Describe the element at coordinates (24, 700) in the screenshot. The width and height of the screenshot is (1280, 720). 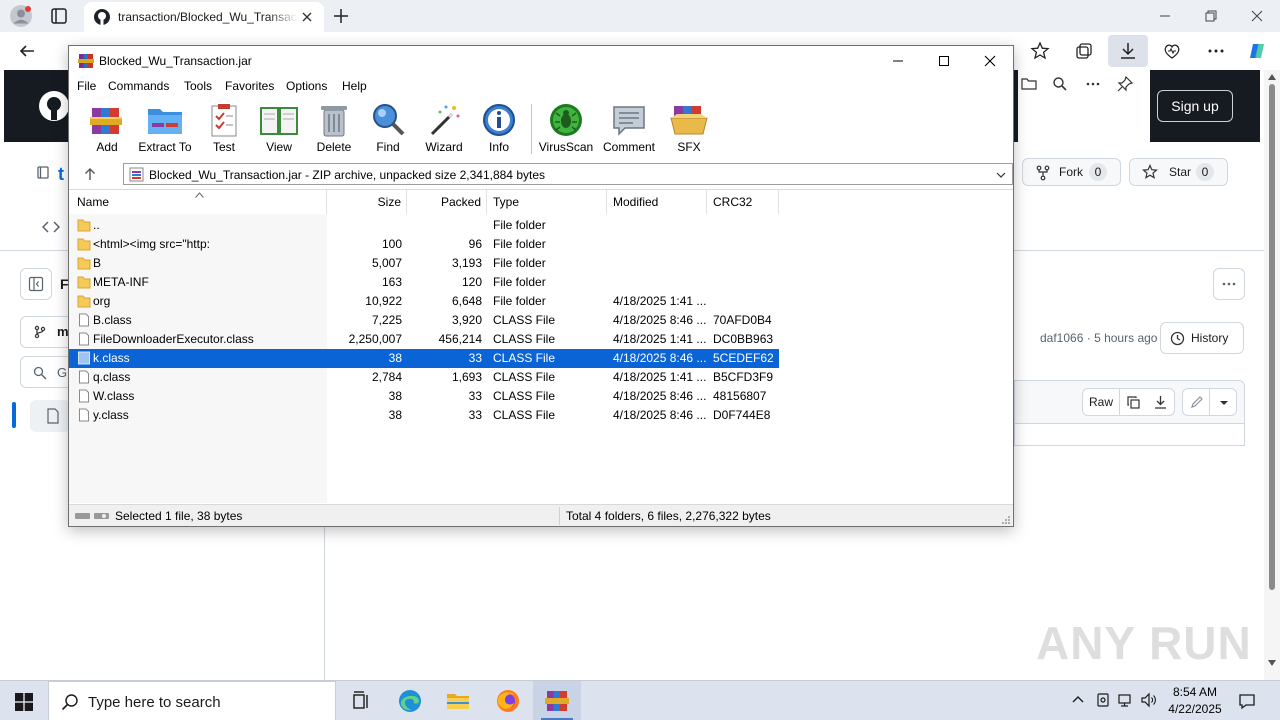
I see `start-button` at that location.